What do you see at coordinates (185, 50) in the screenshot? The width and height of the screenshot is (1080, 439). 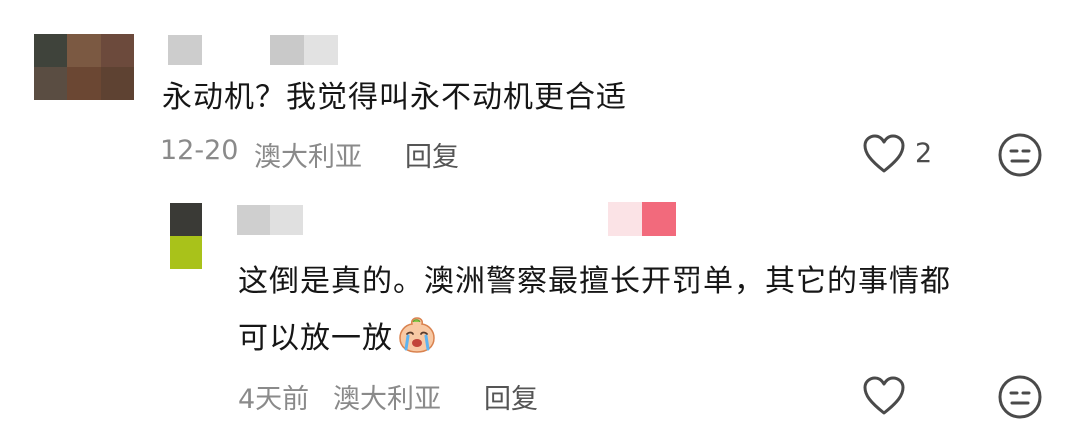 I see `username-blurred` at bounding box center [185, 50].